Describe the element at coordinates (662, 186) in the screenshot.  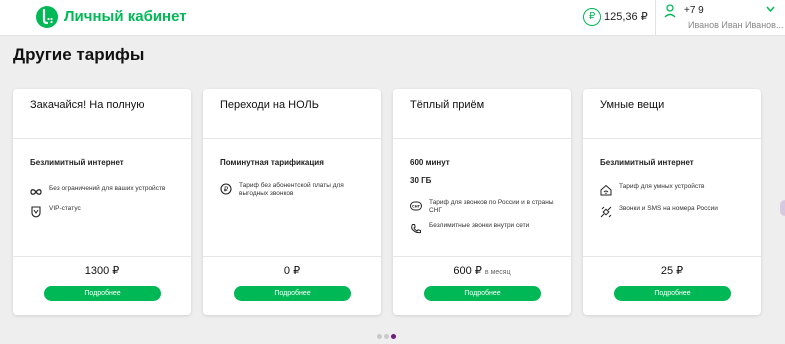
I see `feature-text: Тариф для умных устройств` at that location.